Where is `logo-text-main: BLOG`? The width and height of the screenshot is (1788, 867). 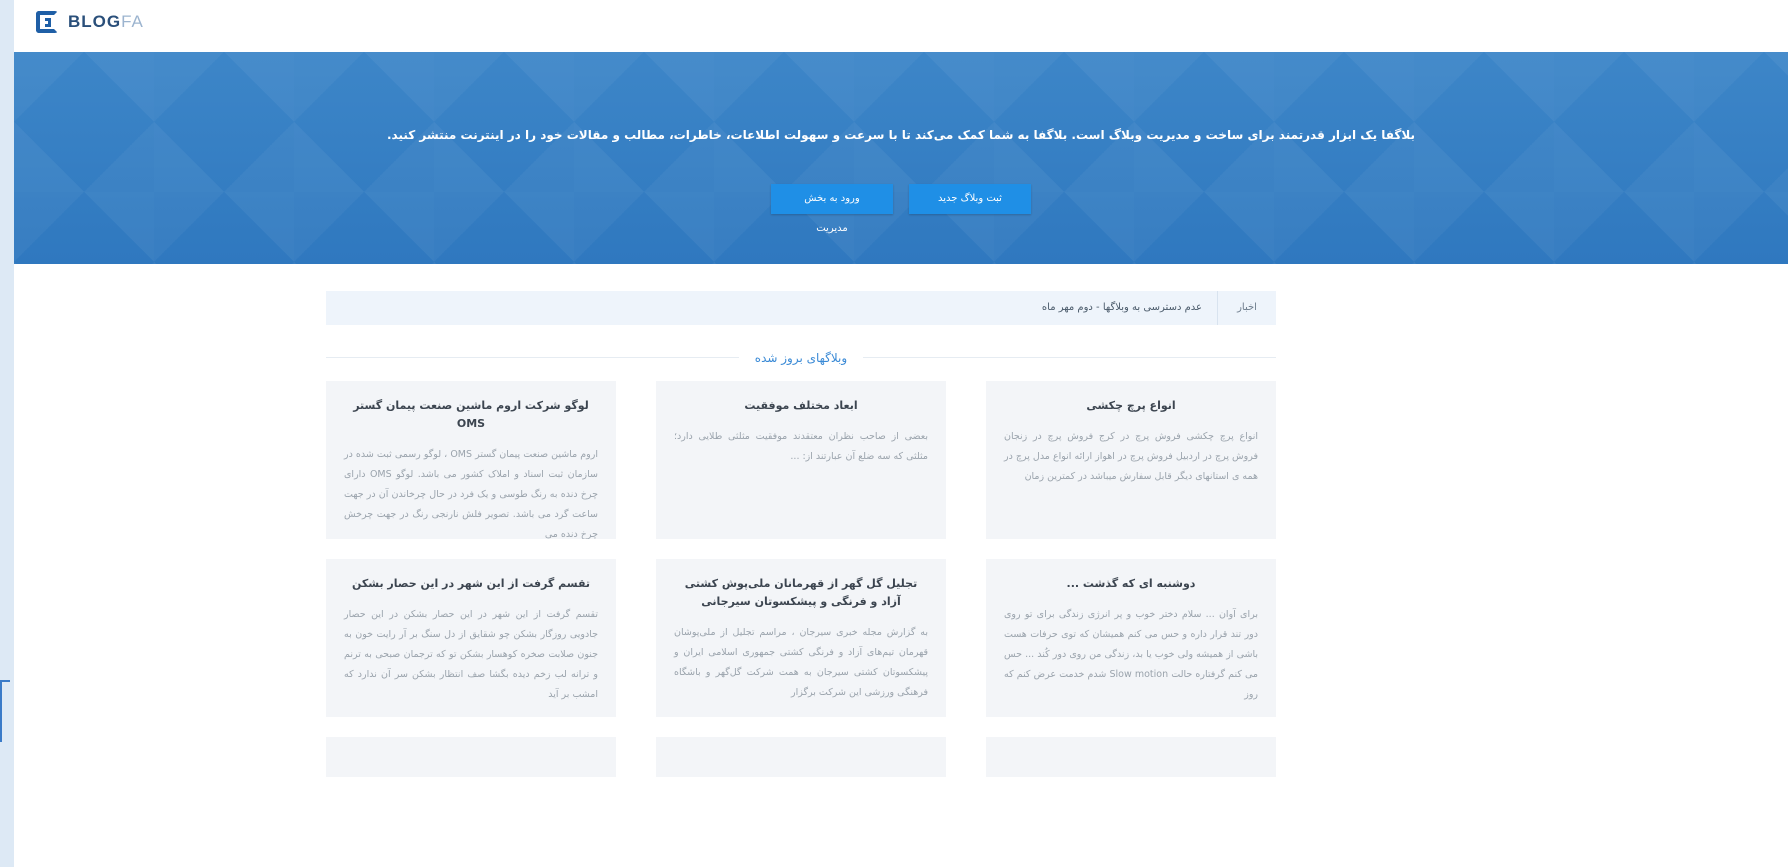
logo-text-main: BLOG is located at coordinates (95, 21).